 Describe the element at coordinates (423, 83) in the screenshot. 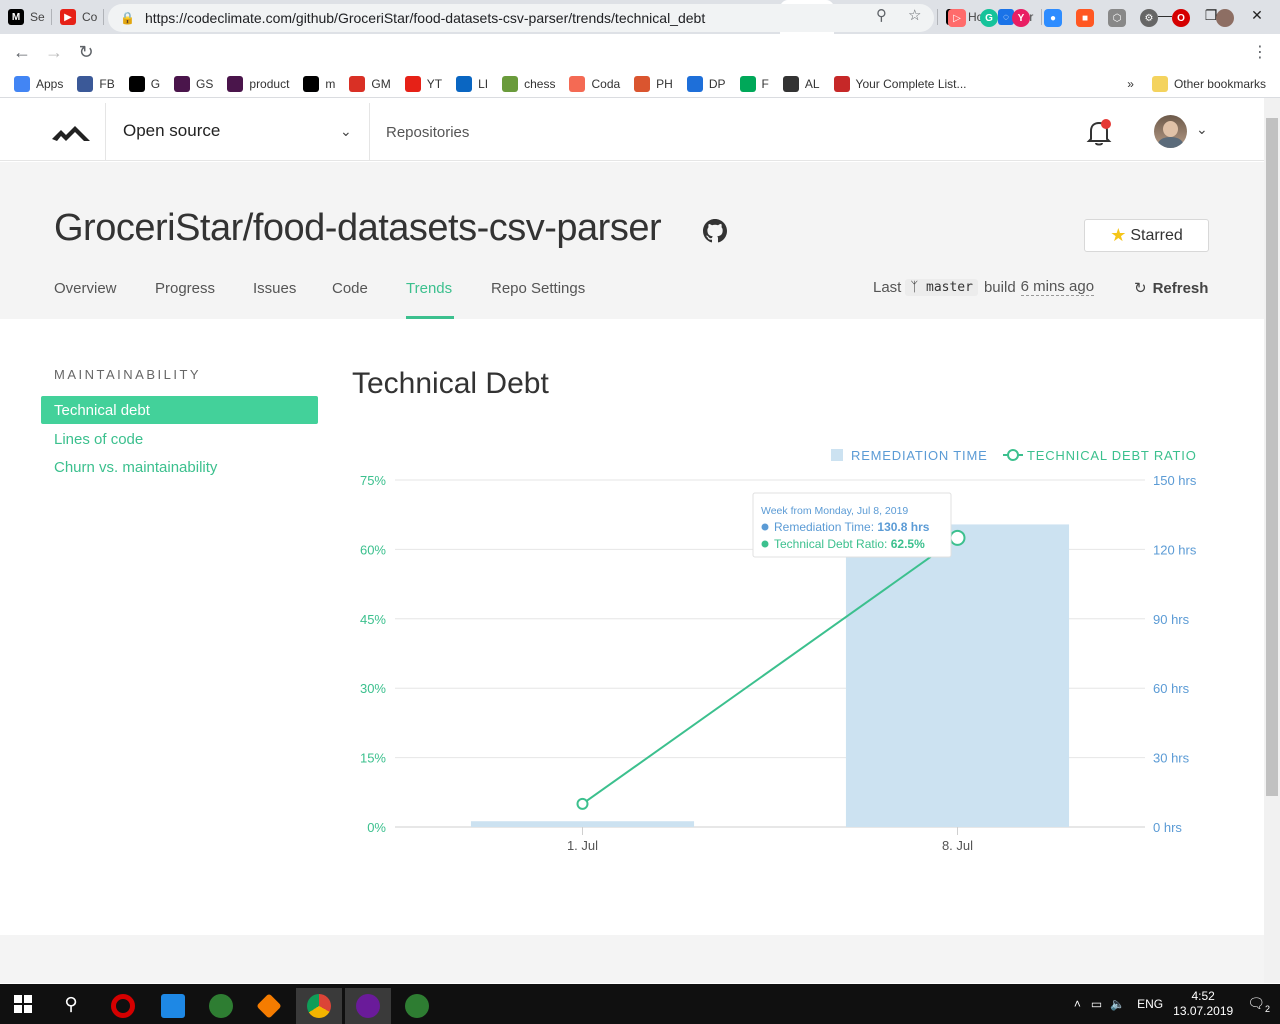

I see `bookmark-item: YT` at that location.